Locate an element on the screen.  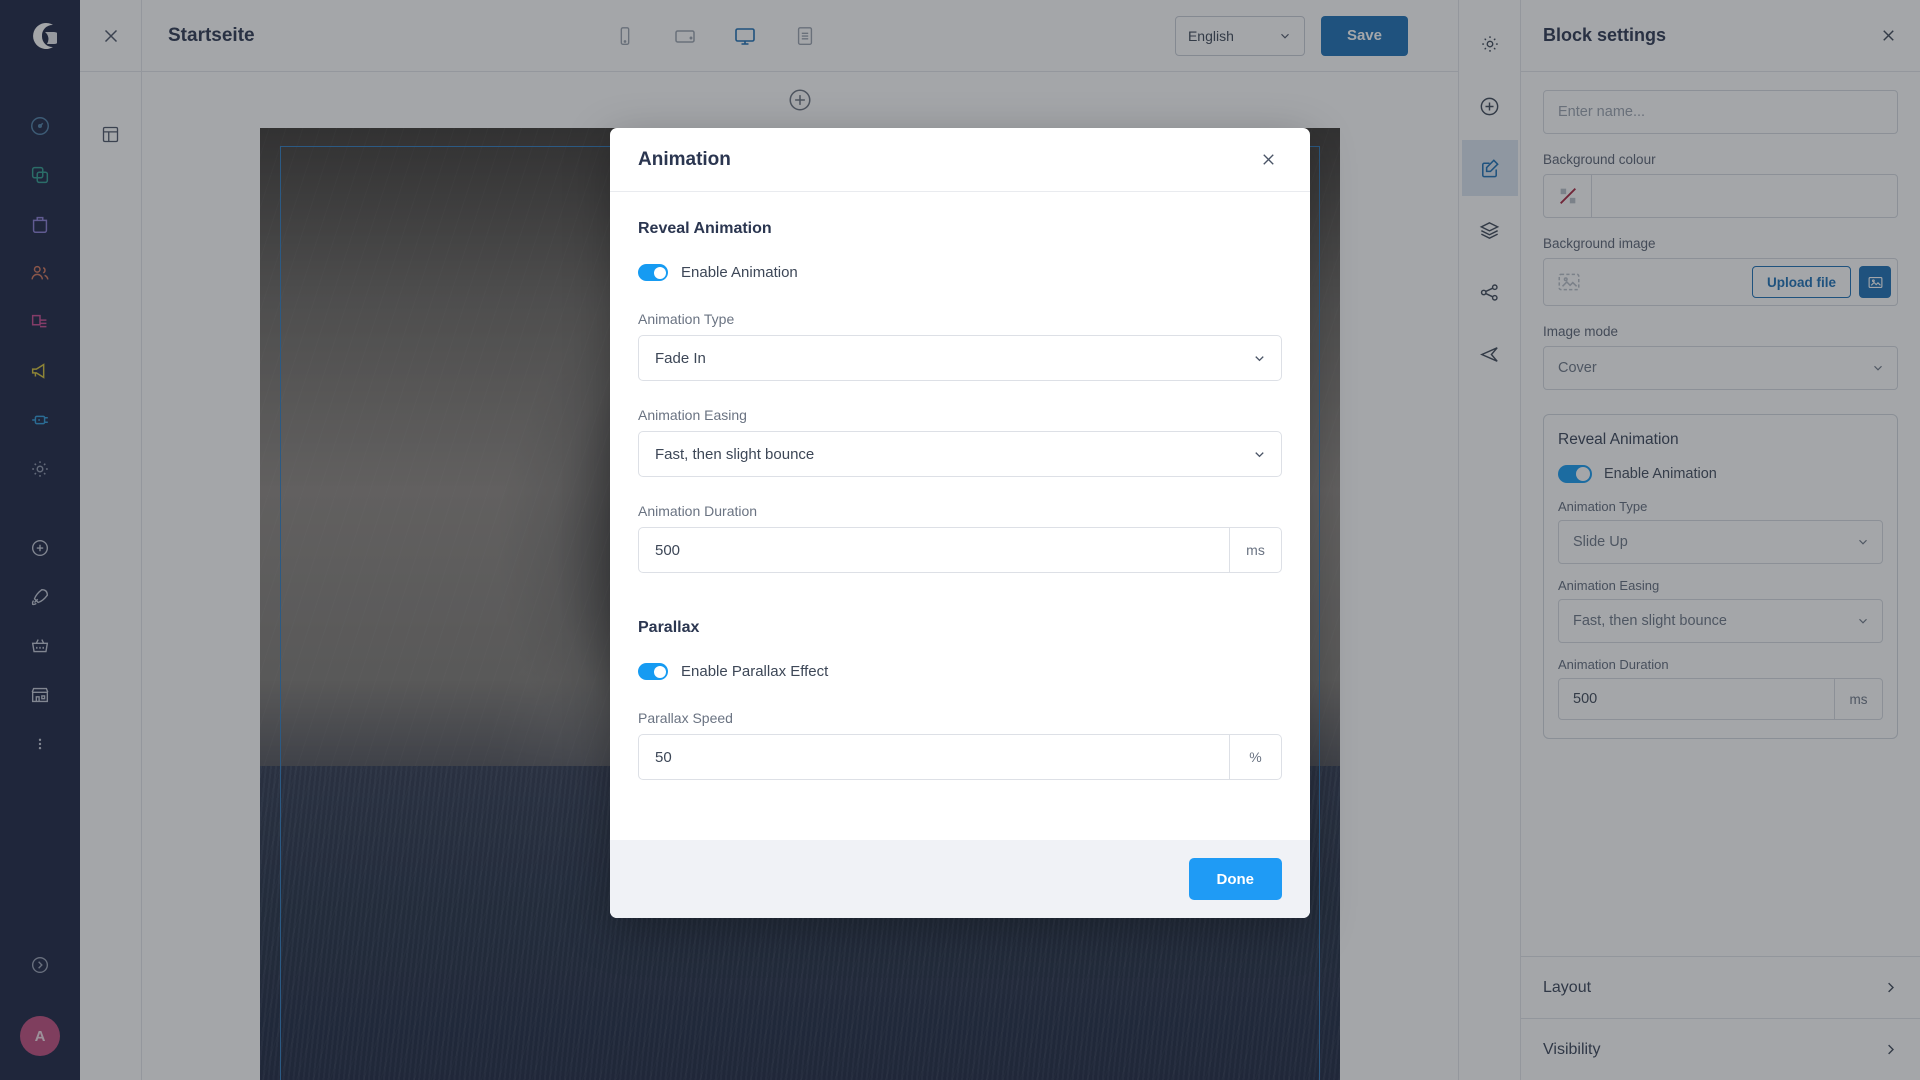
modal-animation-duration-control: 500 ms is located at coordinates (960, 550).